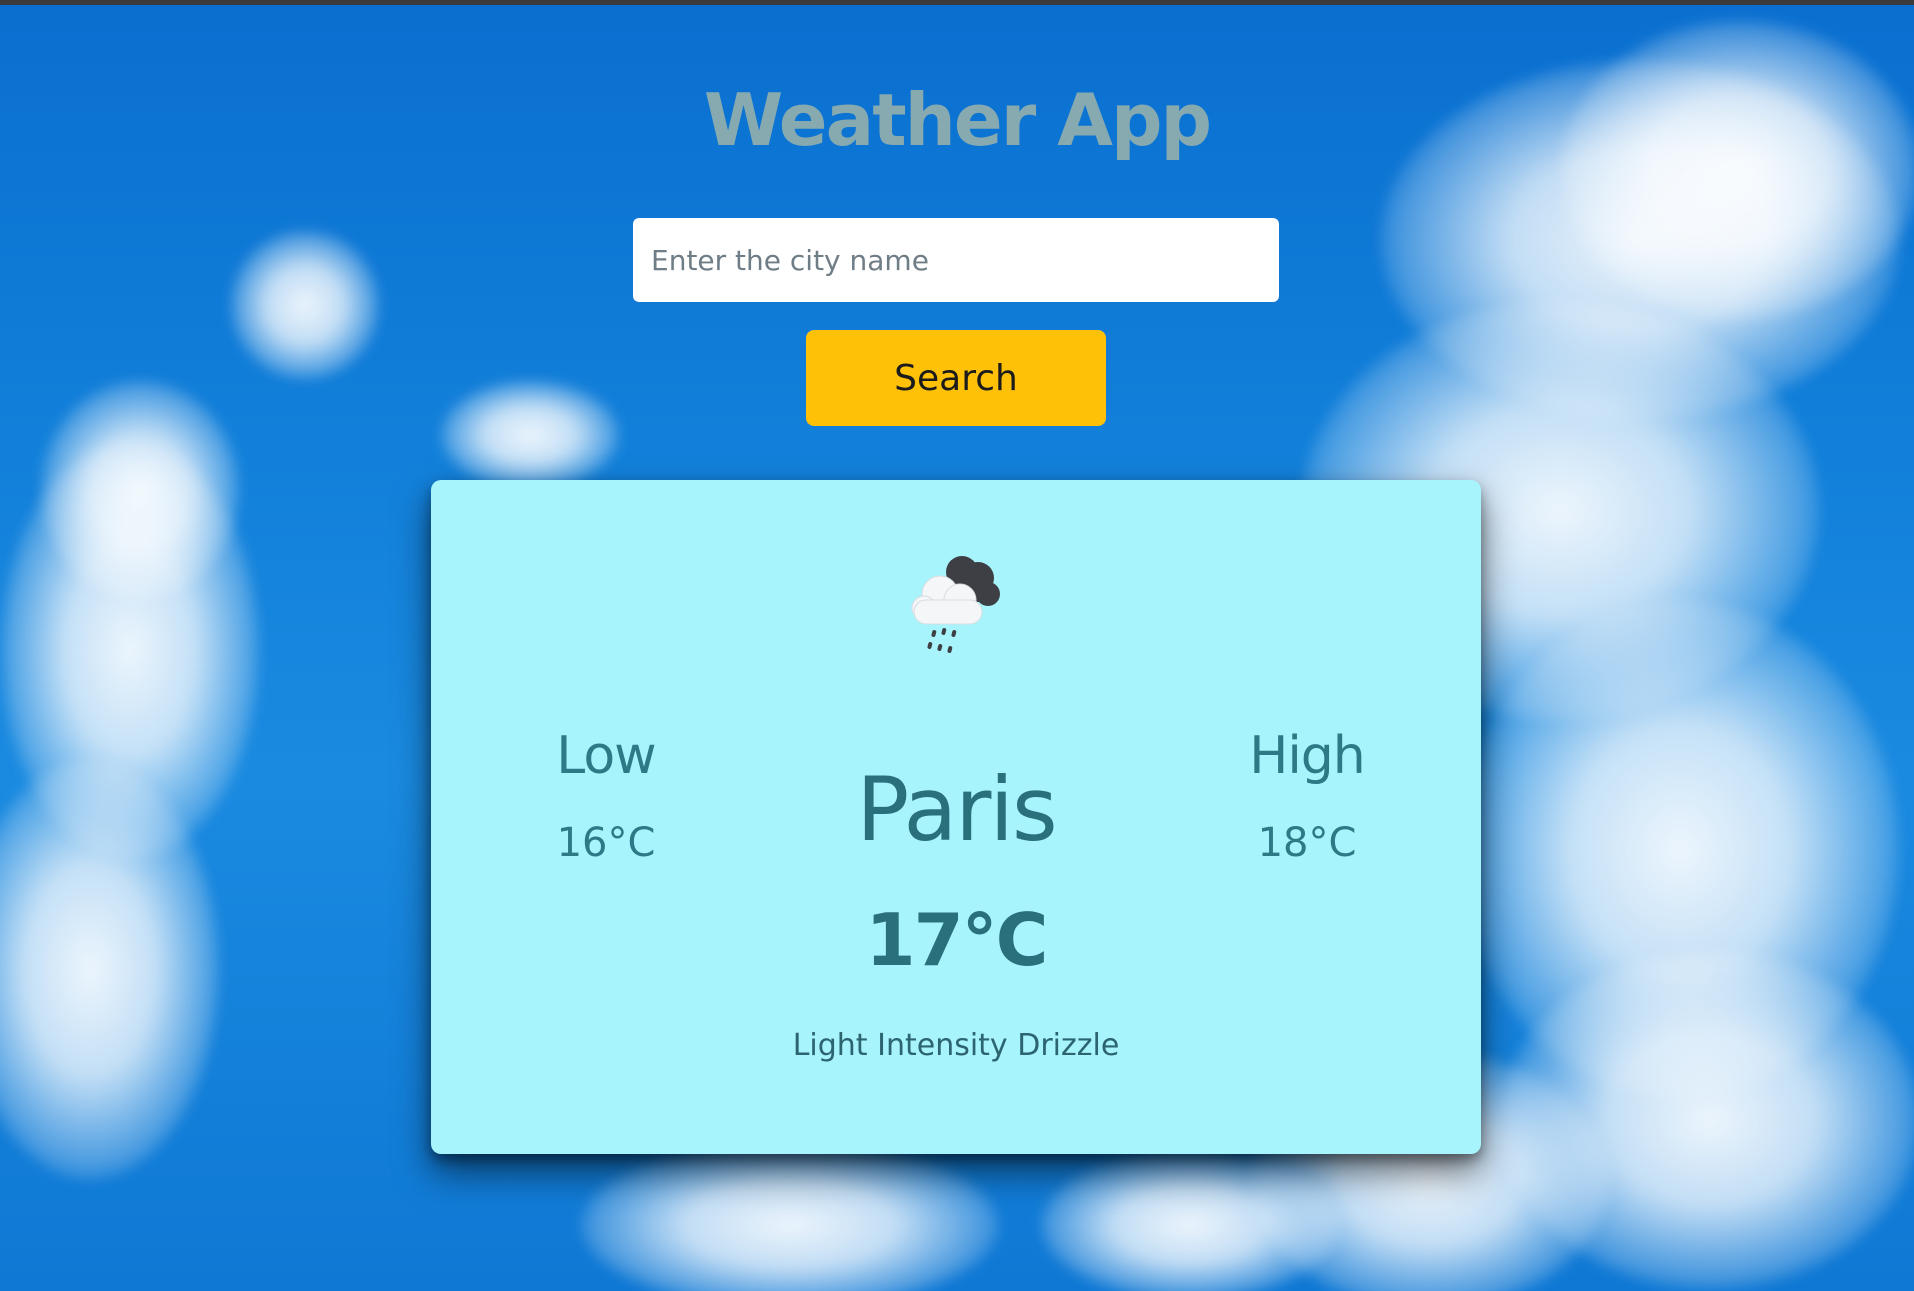 This screenshot has height=1291, width=1914. Describe the element at coordinates (956, 1045) in the screenshot. I see `weather-description: Light Intensity Drizzle` at that location.